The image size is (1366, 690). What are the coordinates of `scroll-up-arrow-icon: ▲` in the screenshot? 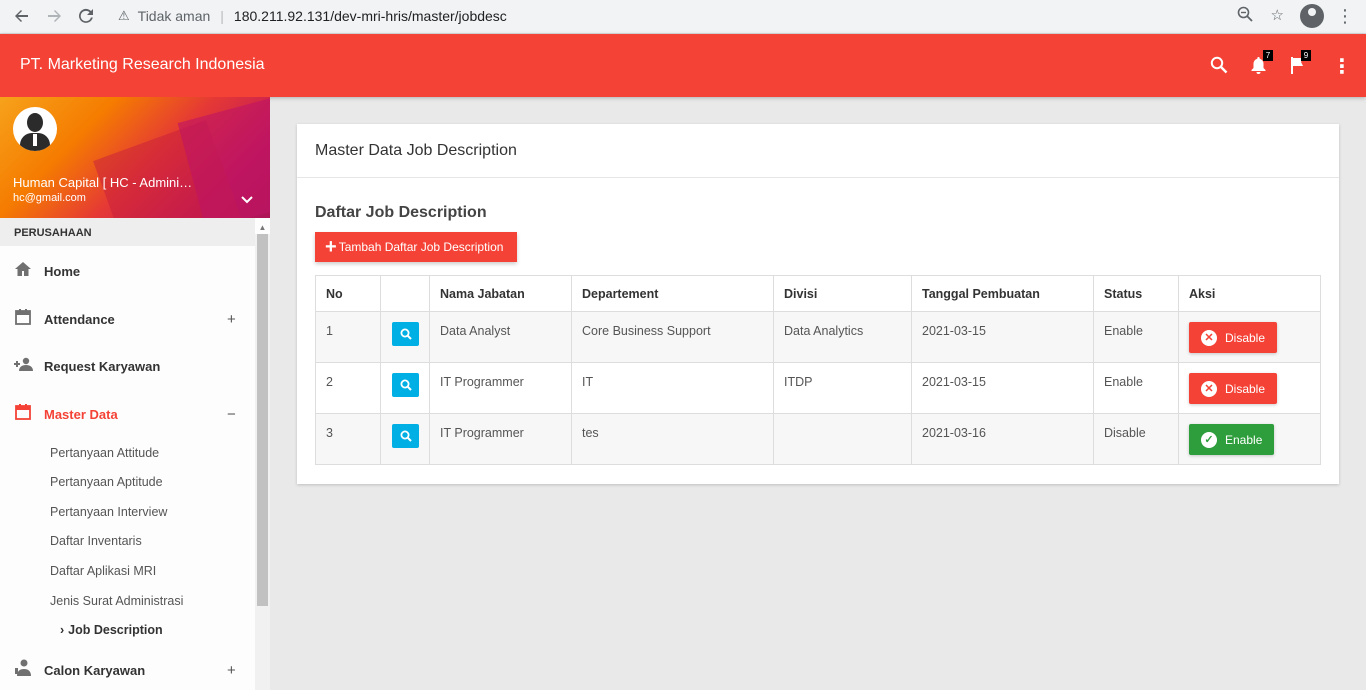 It's located at (262, 227).